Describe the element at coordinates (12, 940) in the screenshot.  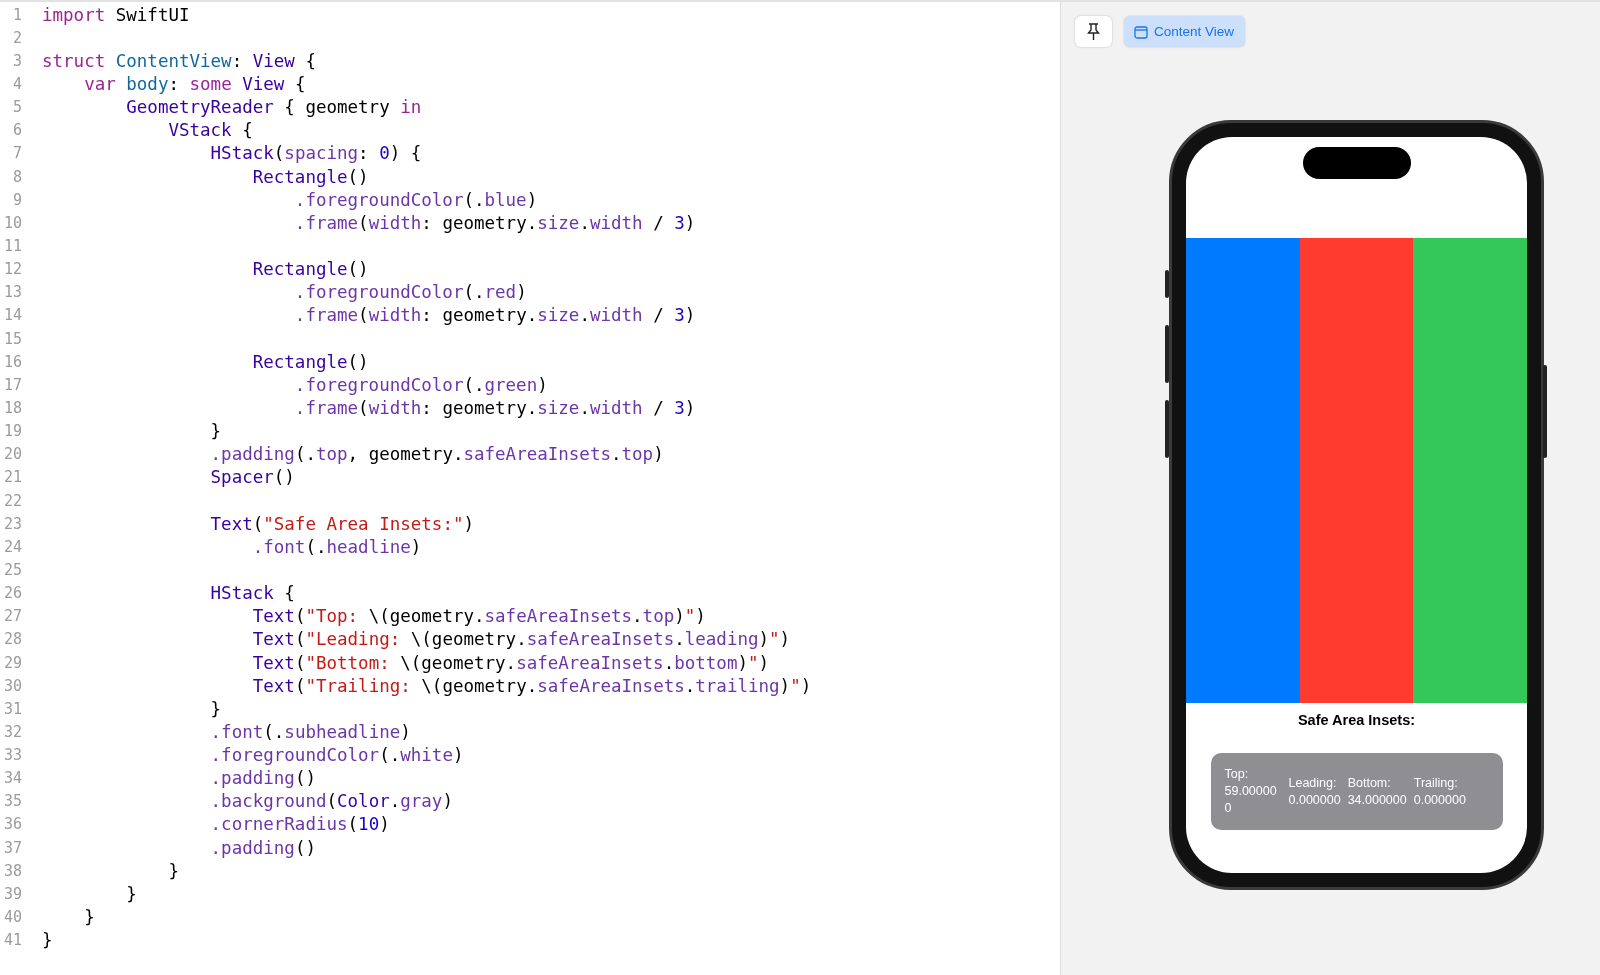
I see `line-number: 41` at that location.